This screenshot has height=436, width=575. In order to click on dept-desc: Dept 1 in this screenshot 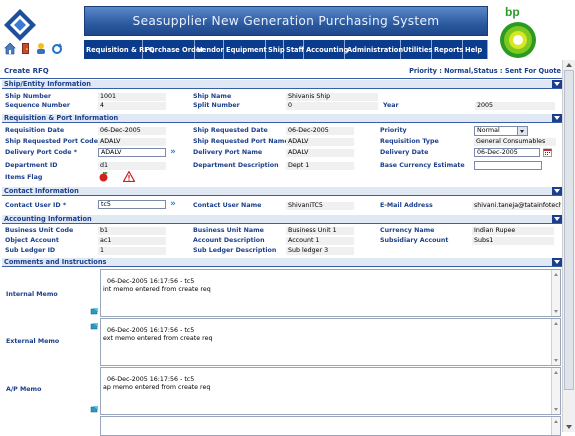, I will do `click(320, 166)`.